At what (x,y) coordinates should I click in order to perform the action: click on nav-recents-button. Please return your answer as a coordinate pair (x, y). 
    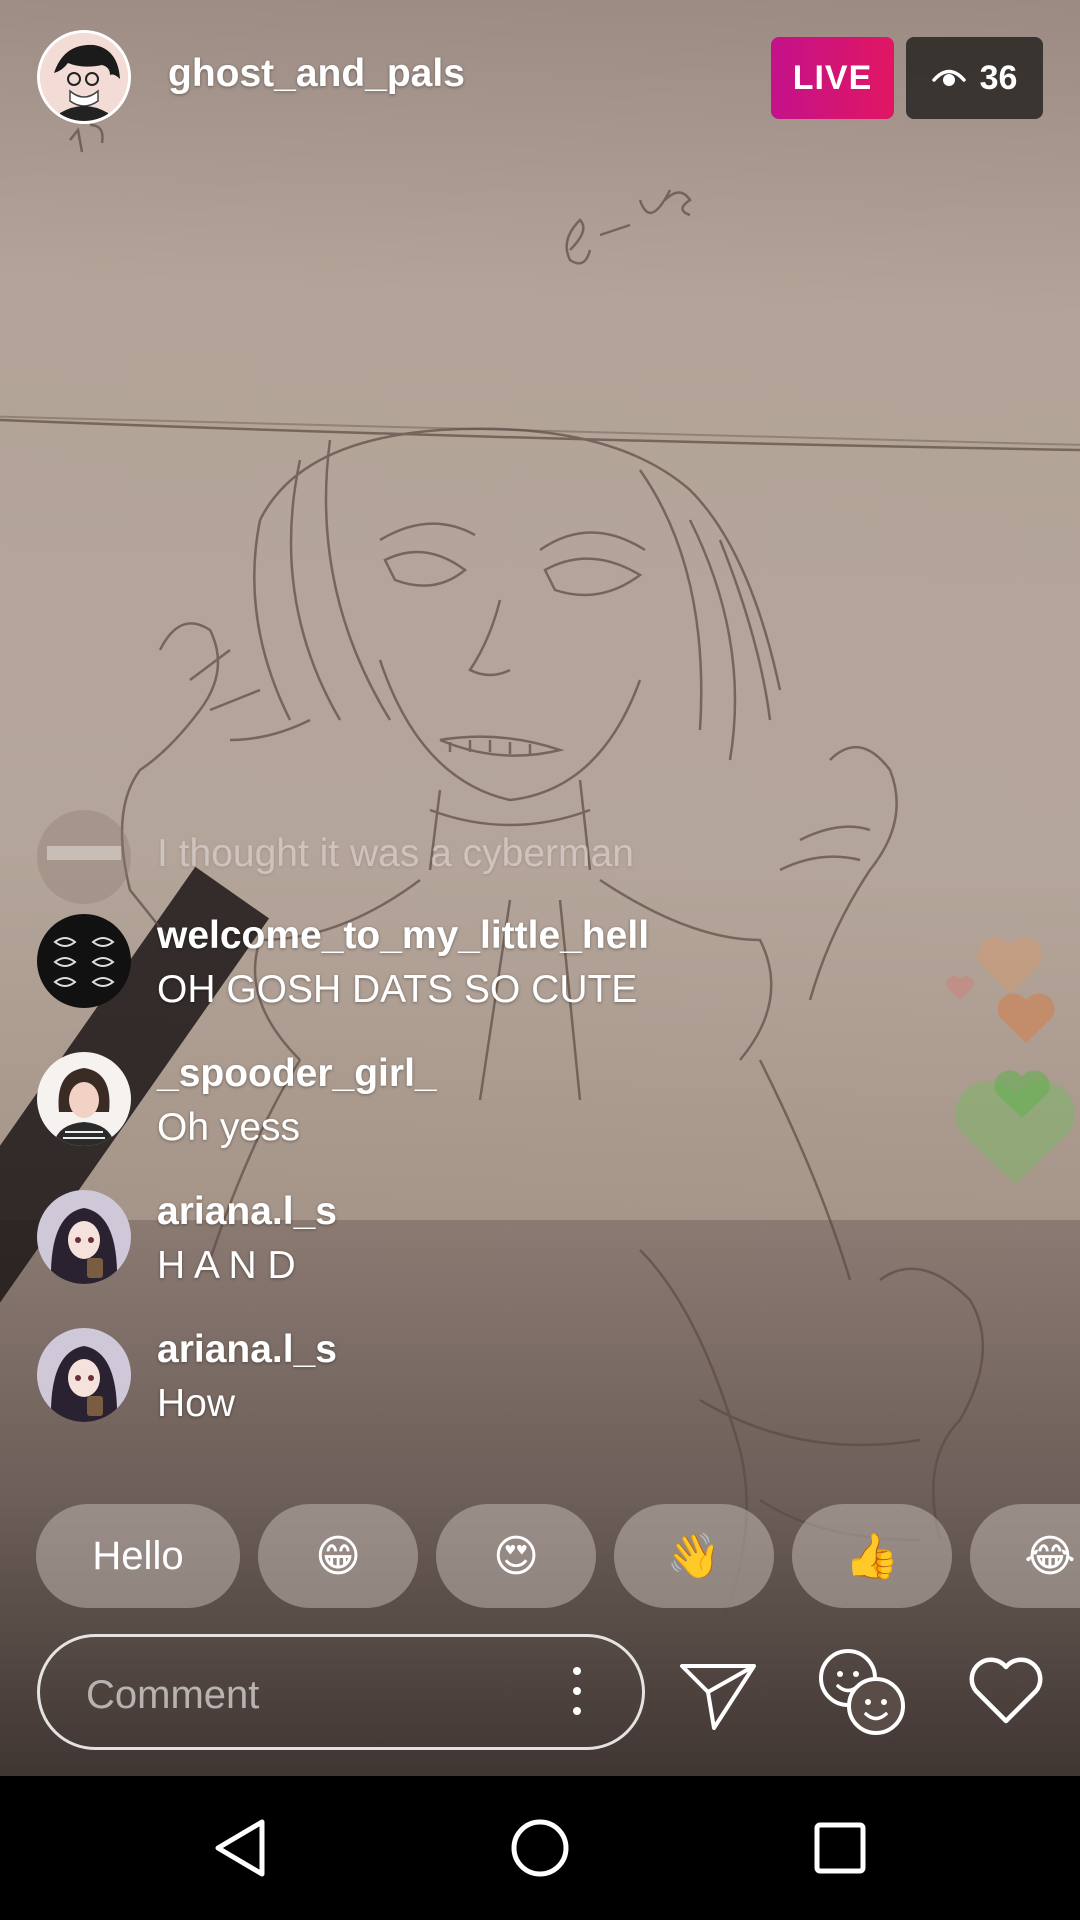
    Looking at the image, I should click on (840, 1848).